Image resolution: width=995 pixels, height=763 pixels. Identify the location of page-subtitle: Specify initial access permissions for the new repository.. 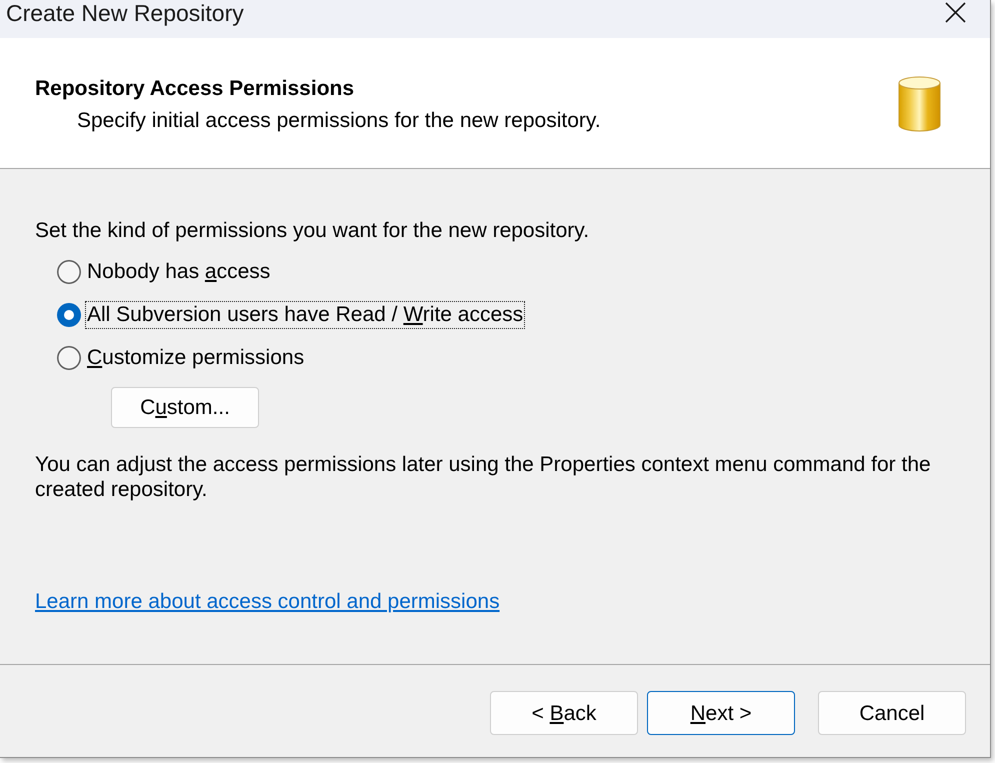
(338, 120).